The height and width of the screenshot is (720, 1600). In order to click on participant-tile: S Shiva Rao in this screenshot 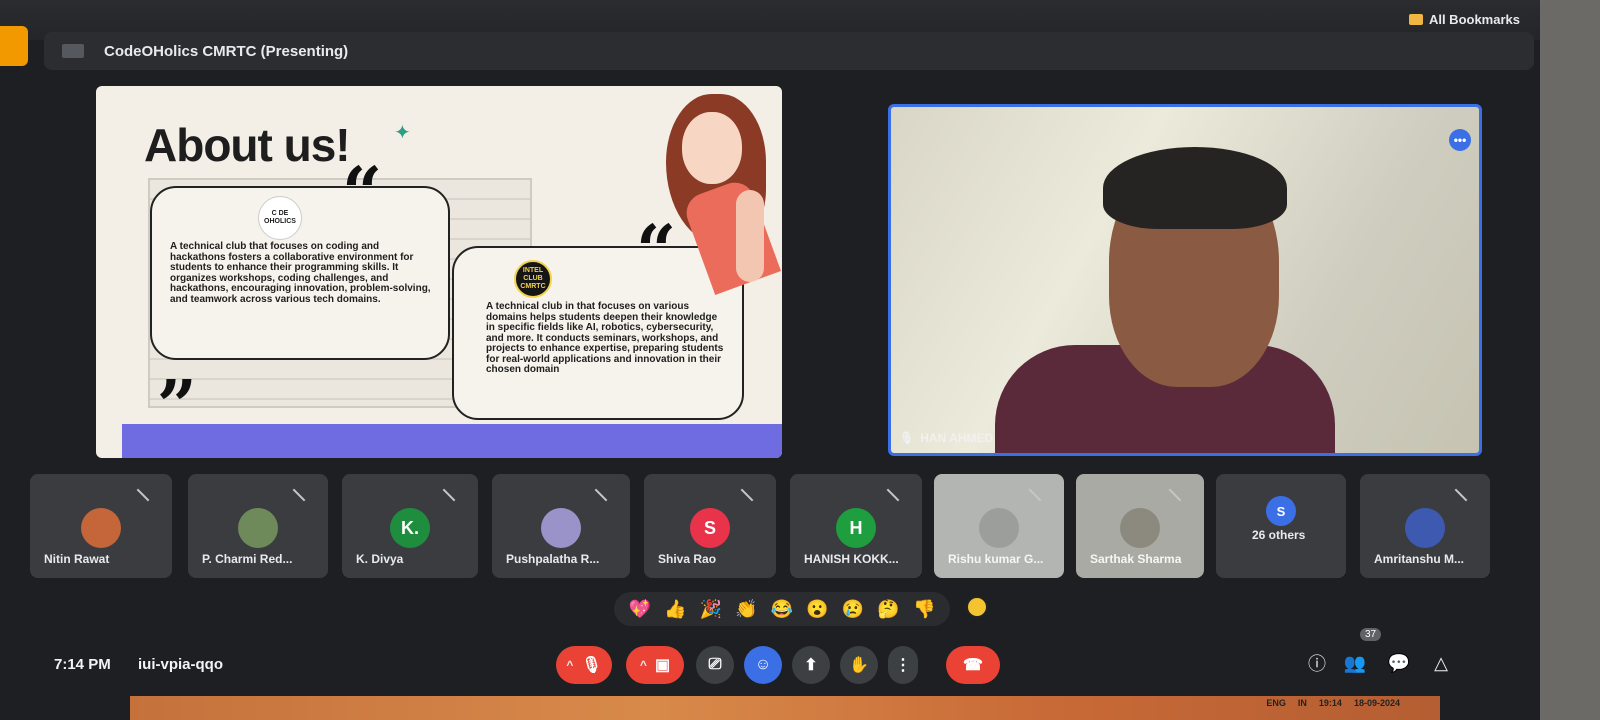, I will do `click(710, 526)`.